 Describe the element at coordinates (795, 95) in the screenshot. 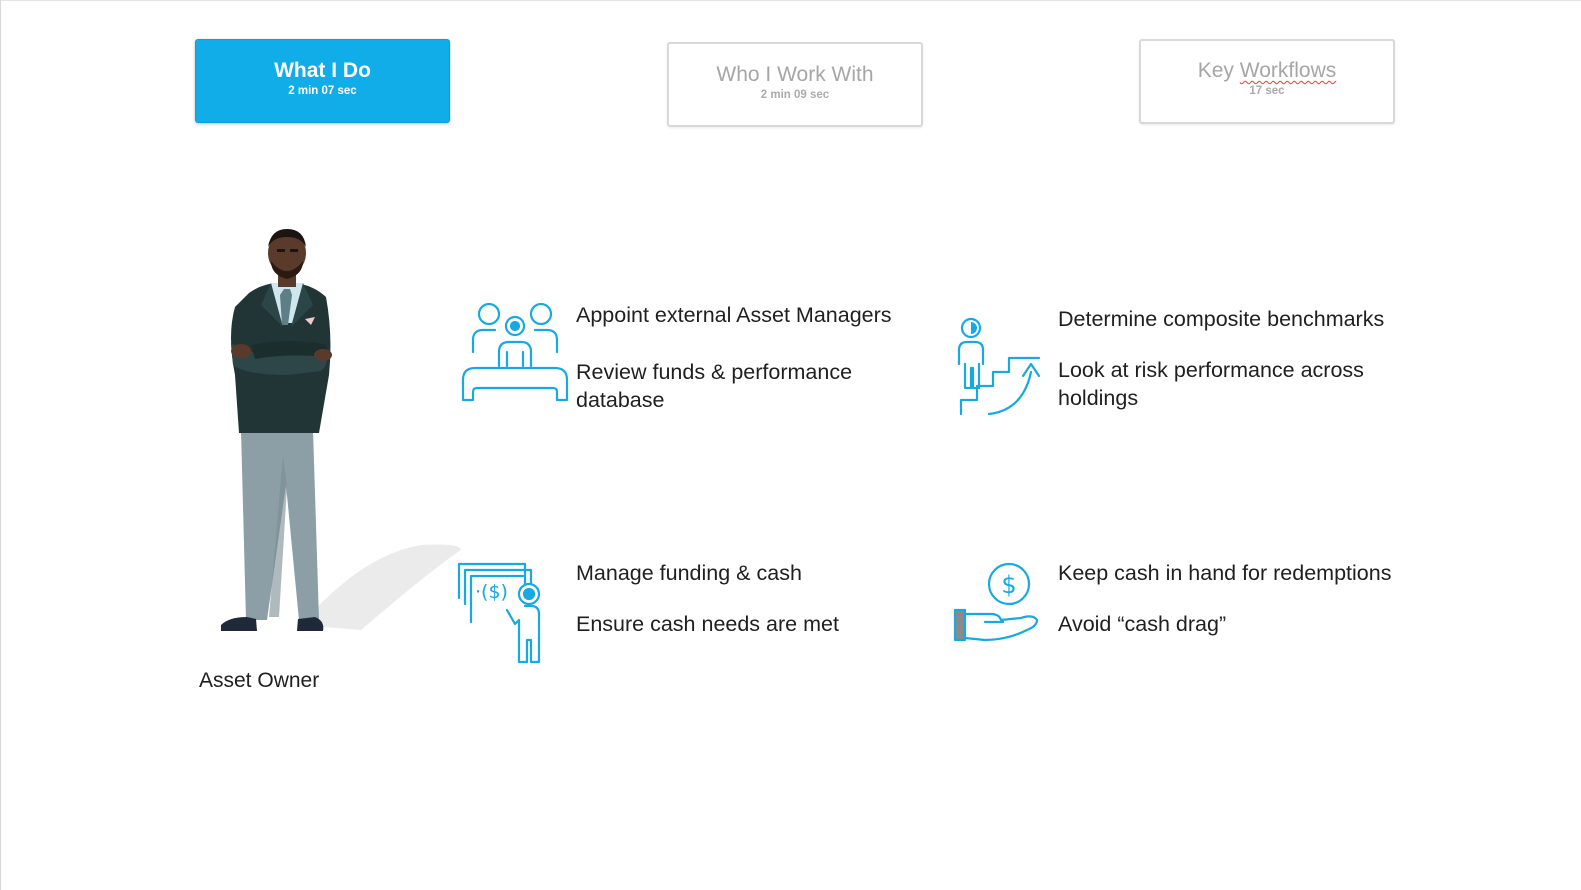

I see `tab-duration: 2 min 09 sec` at that location.